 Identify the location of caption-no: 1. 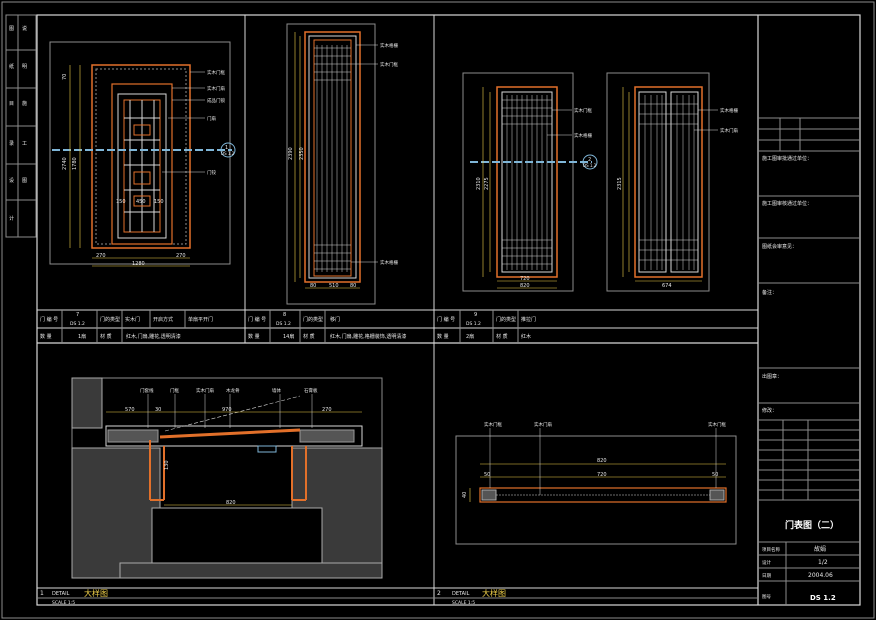
(42, 593).